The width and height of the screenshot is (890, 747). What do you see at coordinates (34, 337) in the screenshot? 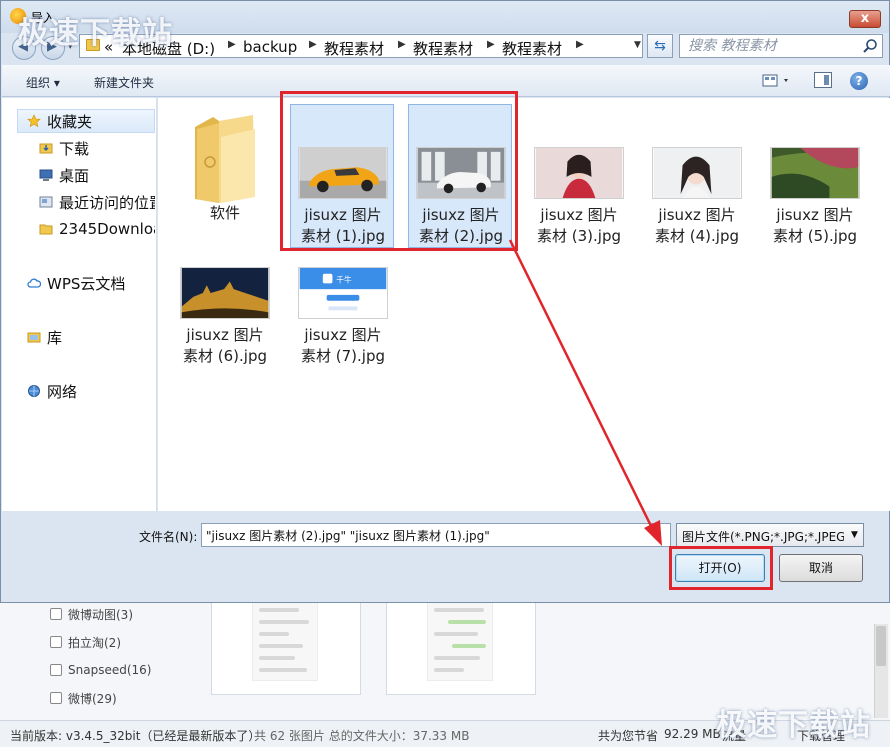
I see `library-icon` at bounding box center [34, 337].